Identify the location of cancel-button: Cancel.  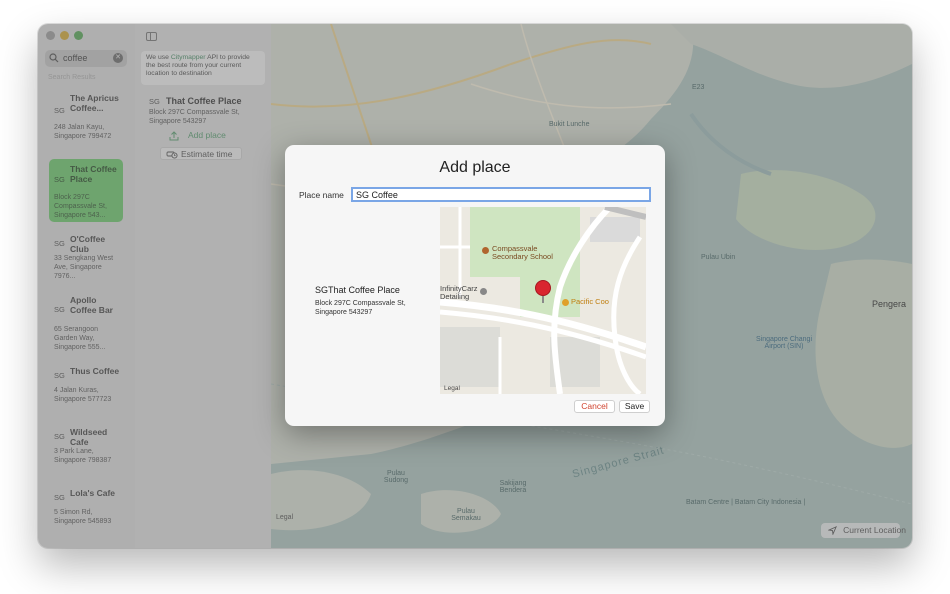
(594, 406).